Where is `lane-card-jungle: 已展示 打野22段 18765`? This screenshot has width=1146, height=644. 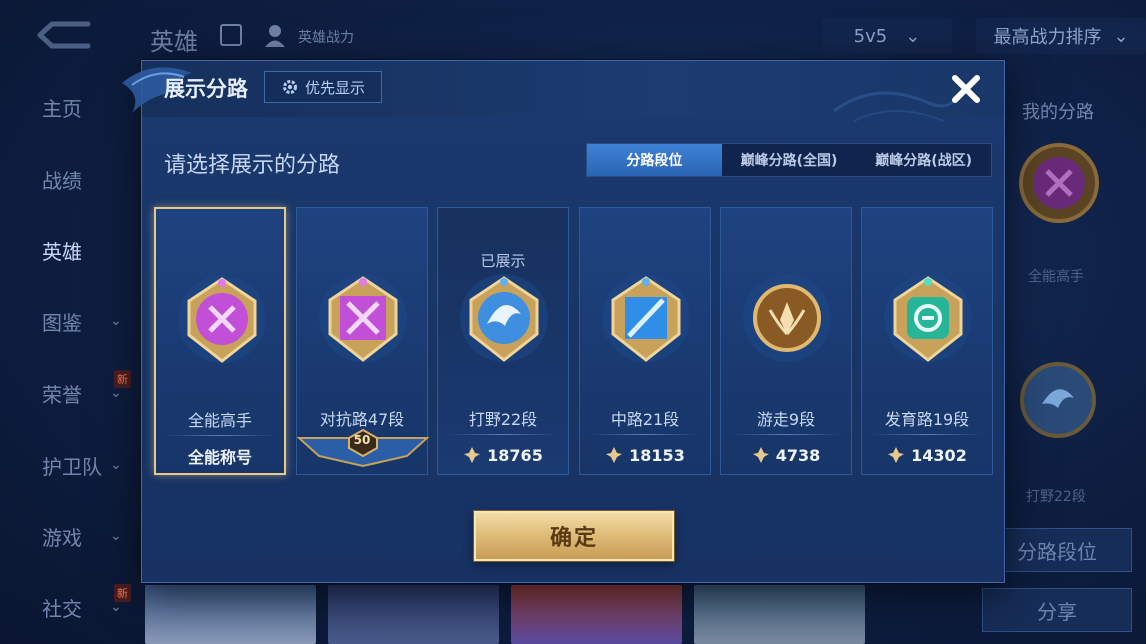 lane-card-jungle: 已展示 打野22段 18765 is located at coordinates (503, 341).